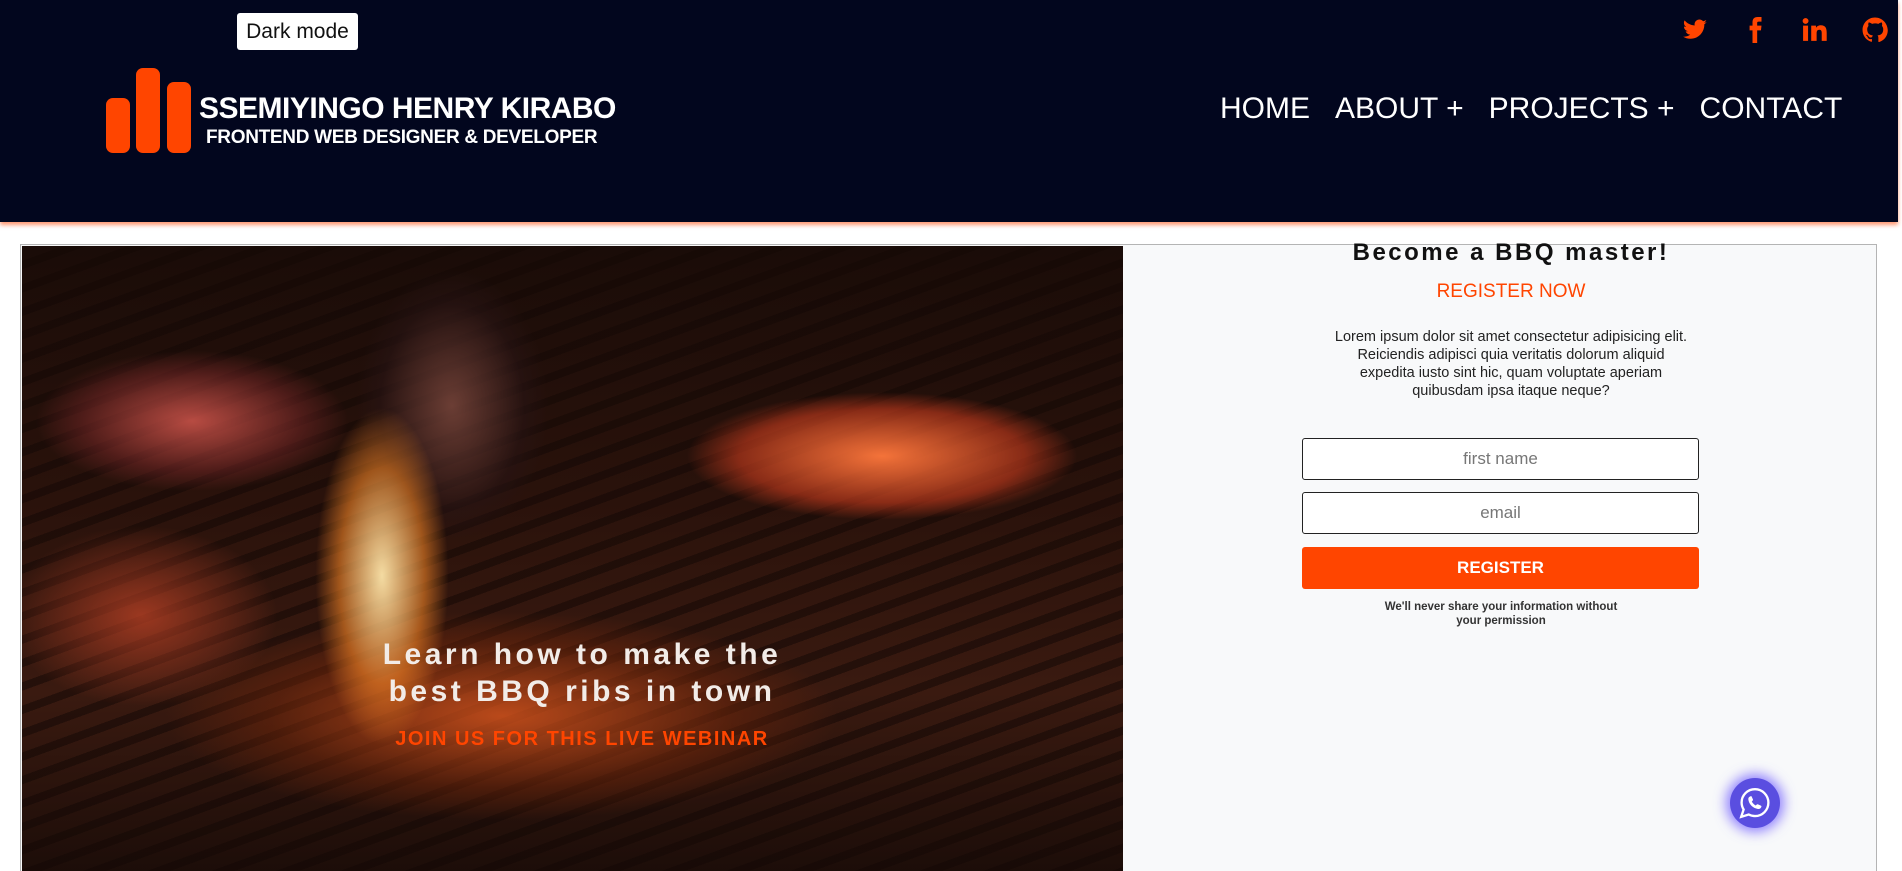 Image resolution: width=1902 pixels, height=871 pixels. I want to click on github-icon, so click(1875, 30).